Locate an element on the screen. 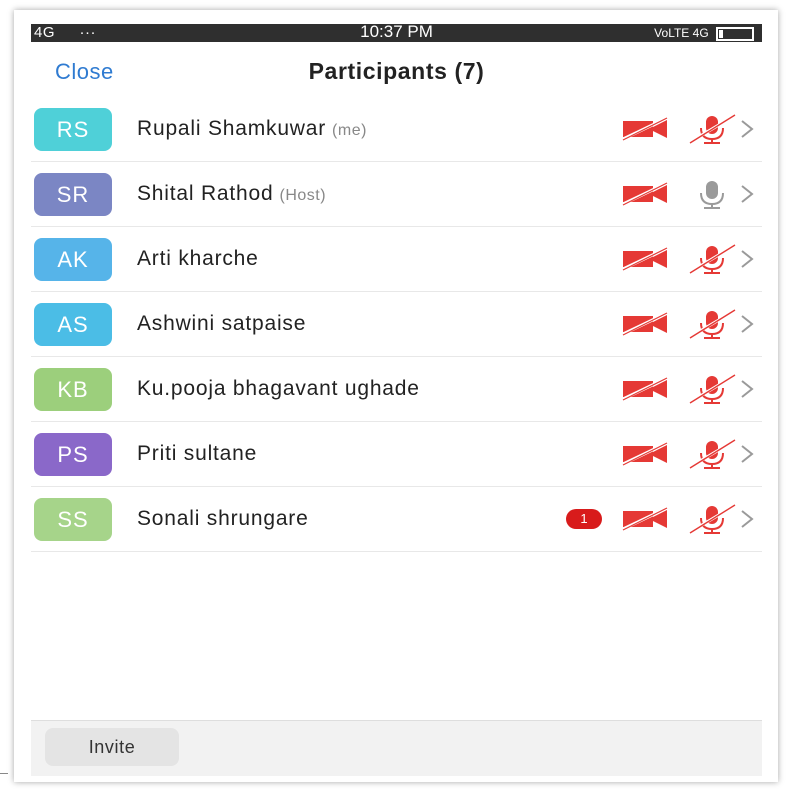 The width and height of the screenshot is (786, 789). status-bar: 4G ··· 10:37 PM VoLTE 4G is located at coordinates (396, 32).